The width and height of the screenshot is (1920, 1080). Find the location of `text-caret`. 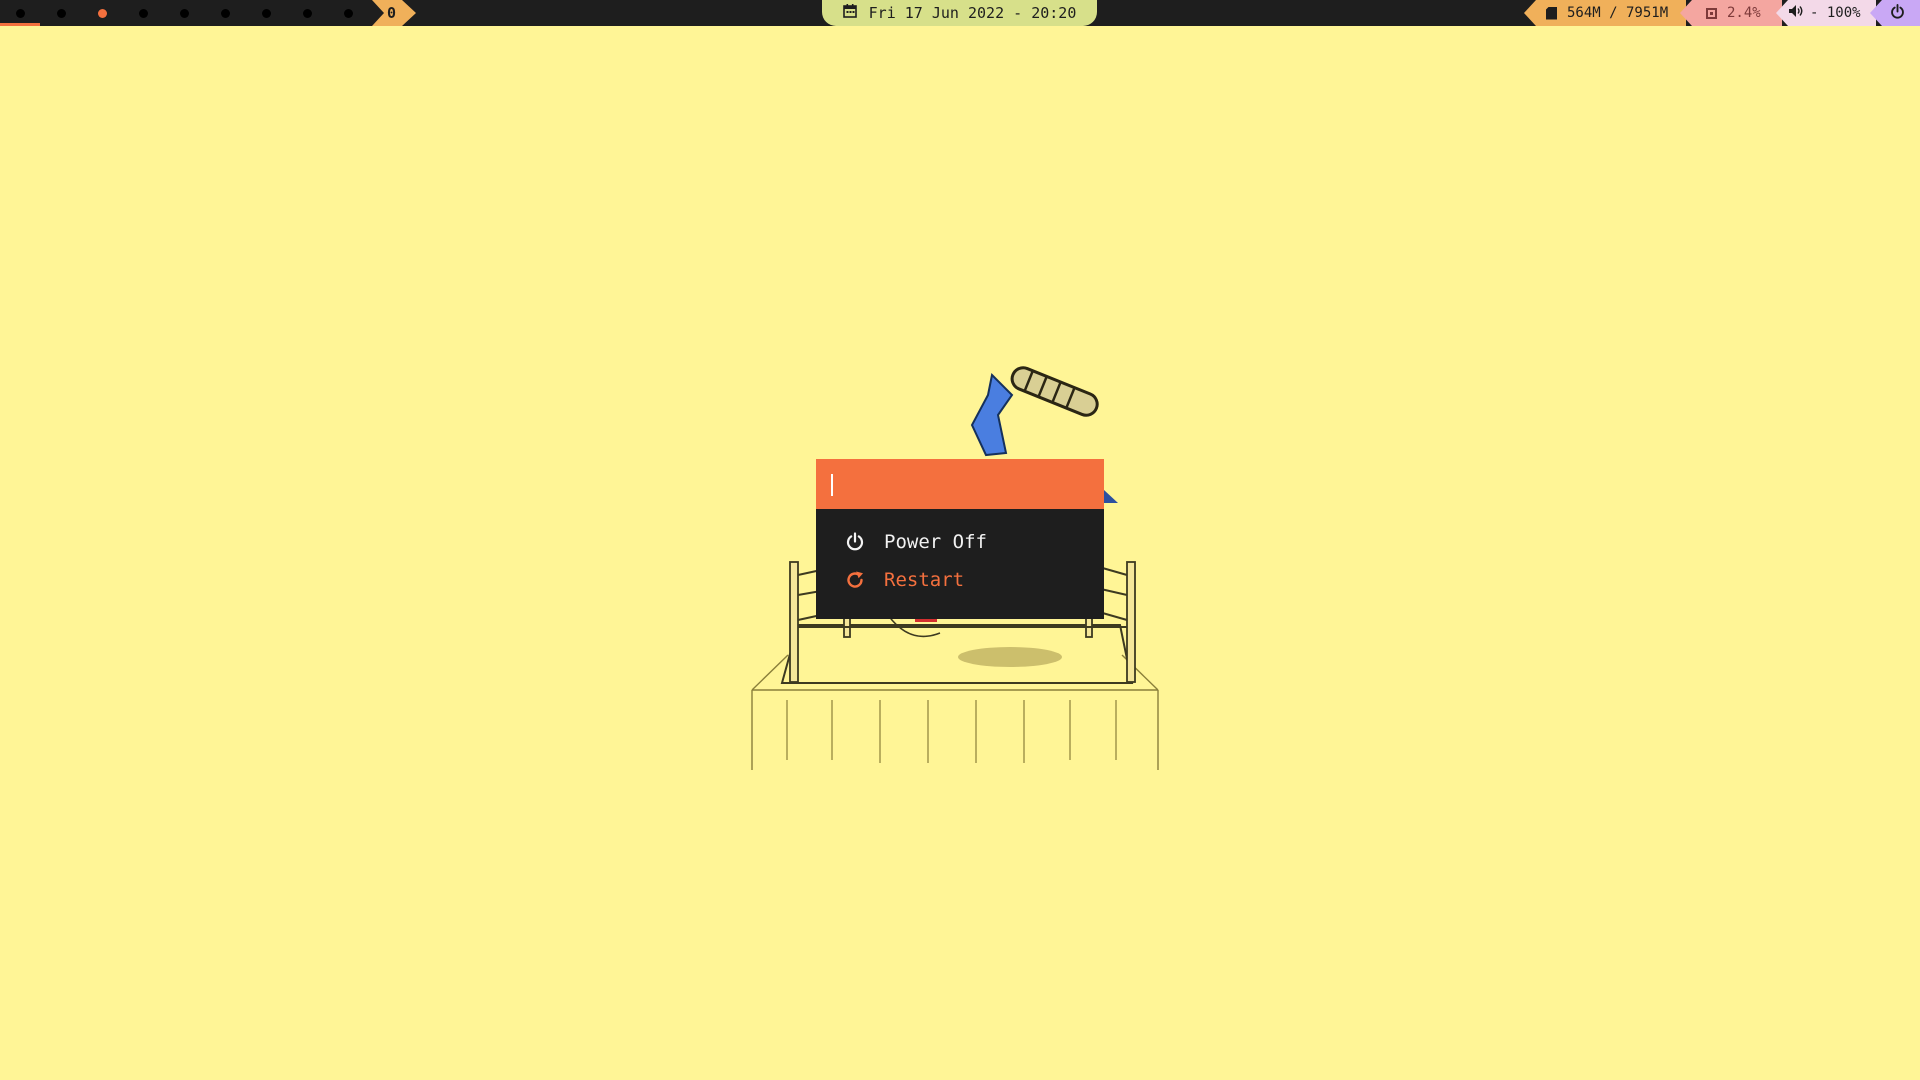

text-caret is located at coordinates (832, 485).